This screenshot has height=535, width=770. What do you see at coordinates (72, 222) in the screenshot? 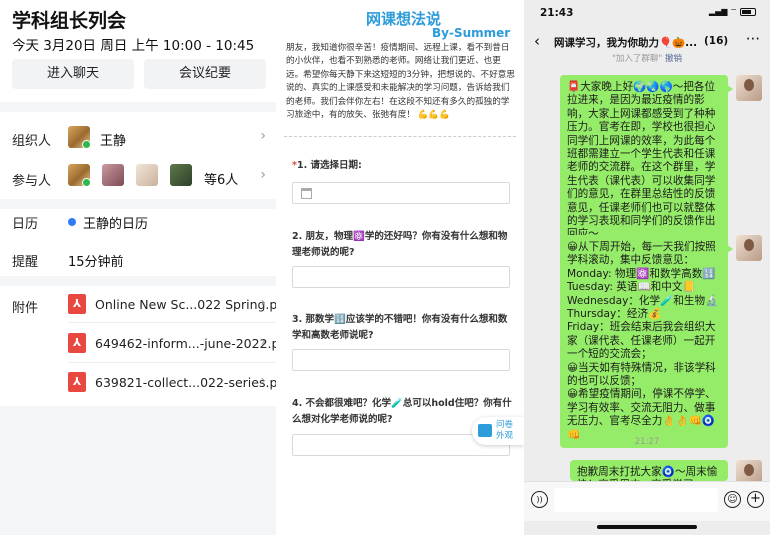
I see `calendar-color-dot-icon` at bounding box center [72, 222].